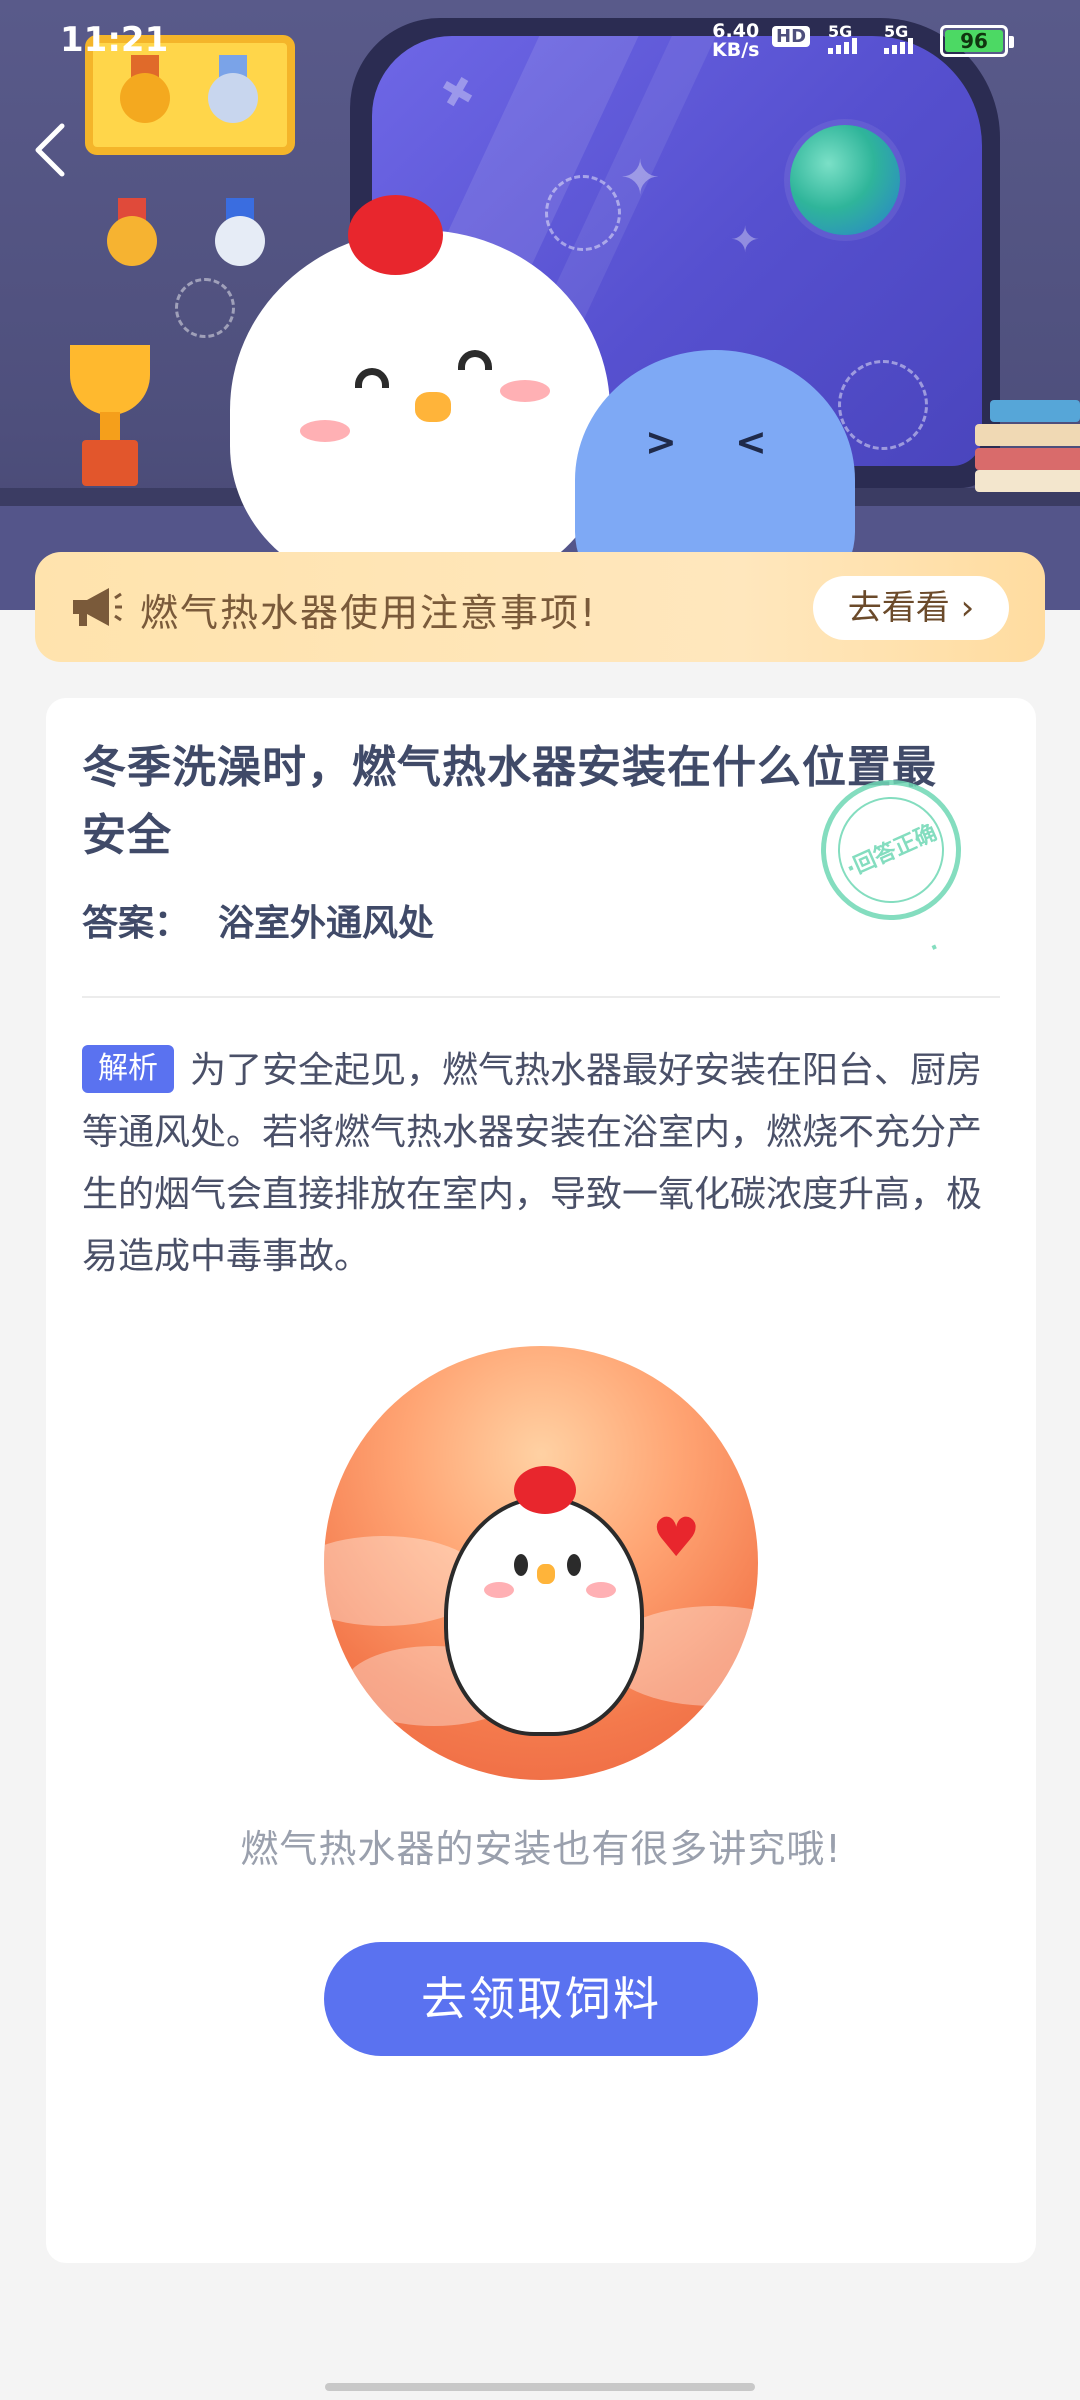 The width and height of the screenshot is (1080, 2400). What do you see at coordinates (891, 870) in the screenshot?
I see `stamp-text: ·回答正确·` at bounding box center [891, 870].